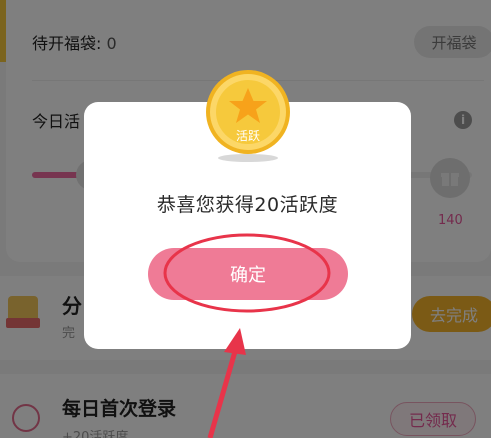 The image size is (491, 438). What do you see at coordinates (247, 205) in the screenshot?
I see `reward-message: 恭喜您获得20活跃度` at bounding box center [247, 205].